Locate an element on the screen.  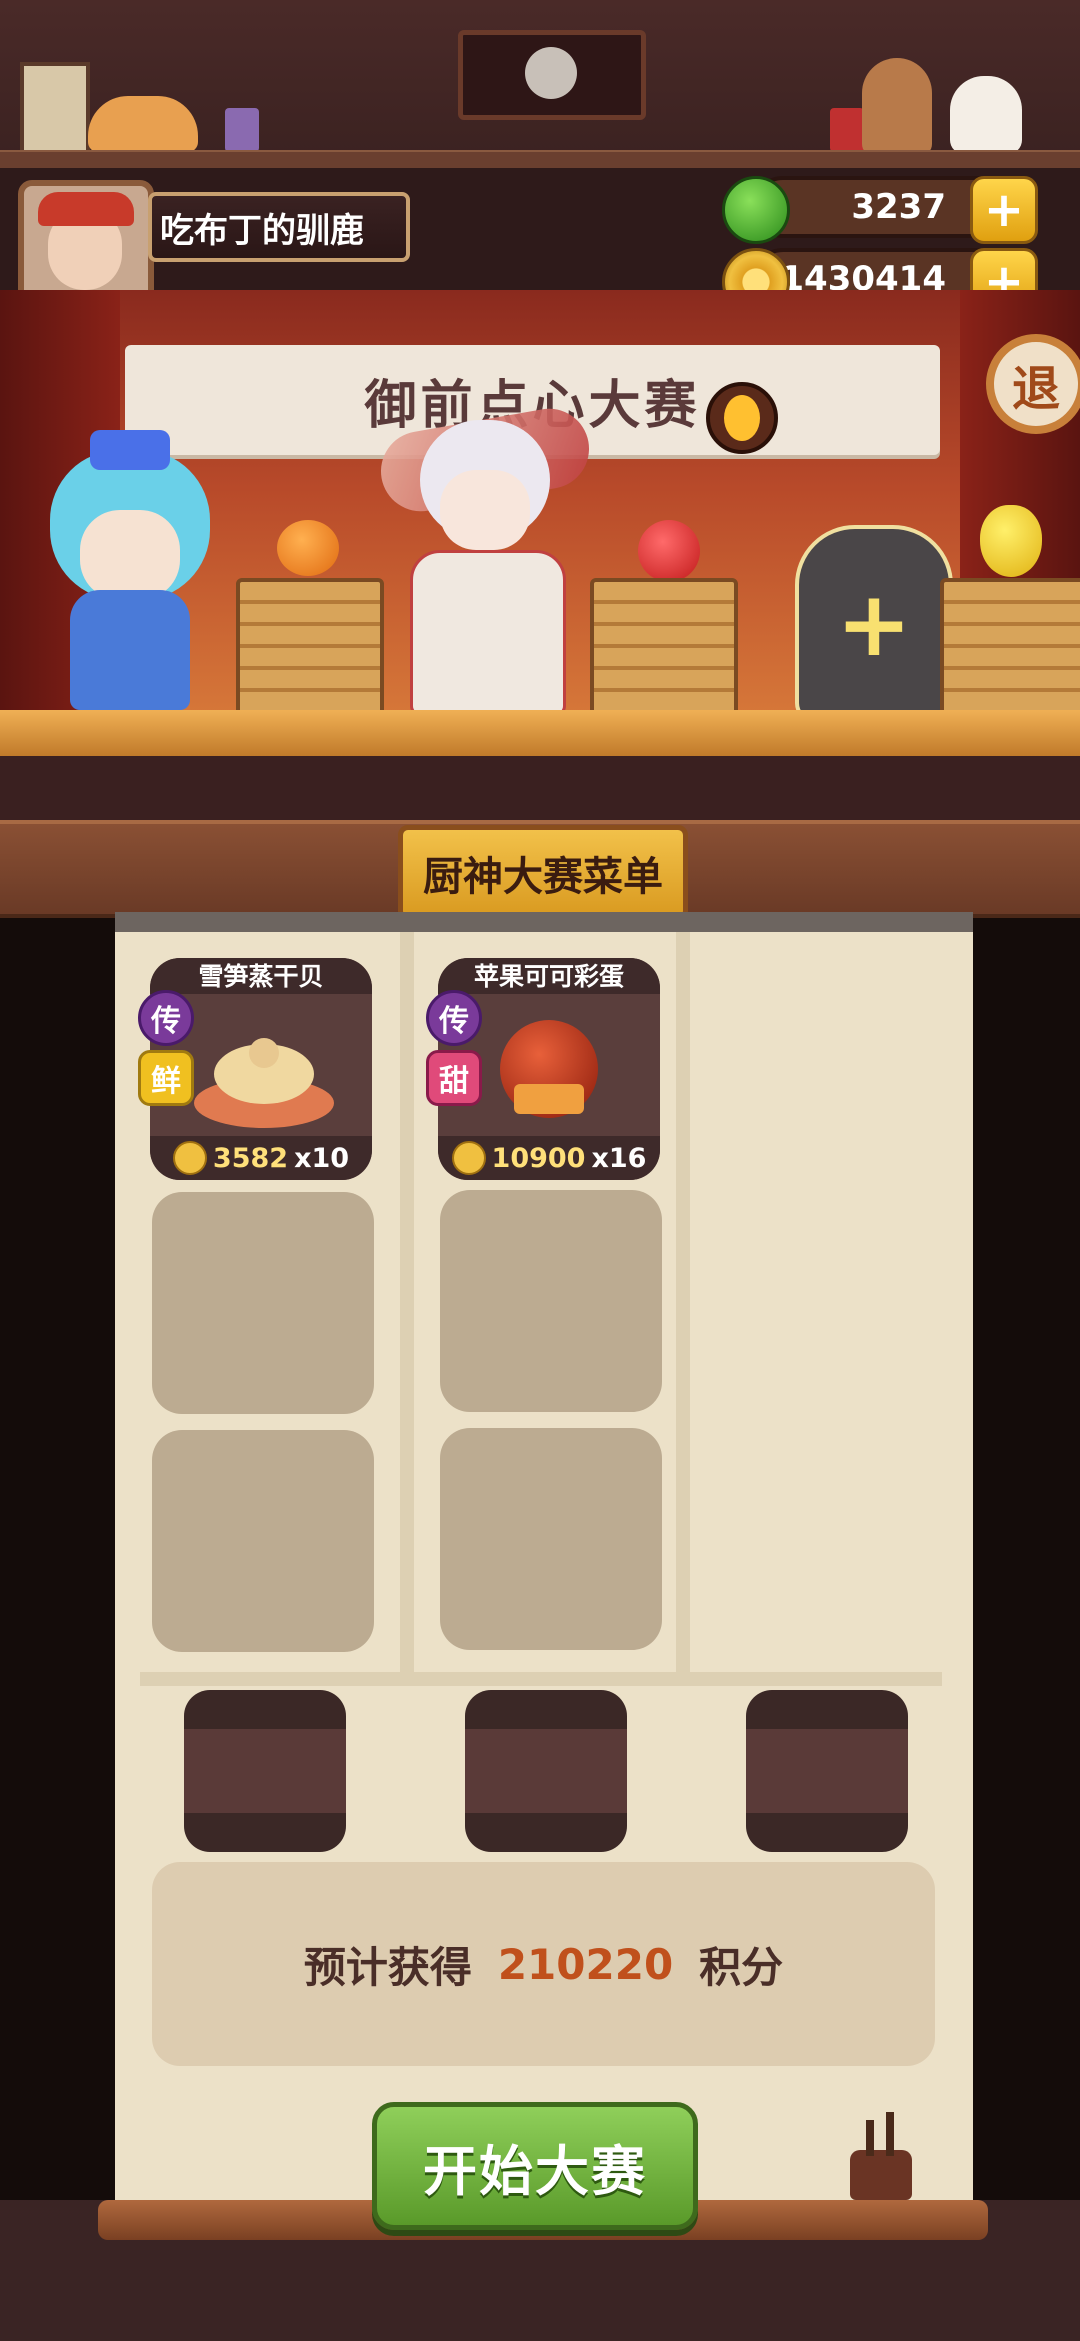
dish-name: 雪笋蒸干贝 is located at coordinates (261, 976).